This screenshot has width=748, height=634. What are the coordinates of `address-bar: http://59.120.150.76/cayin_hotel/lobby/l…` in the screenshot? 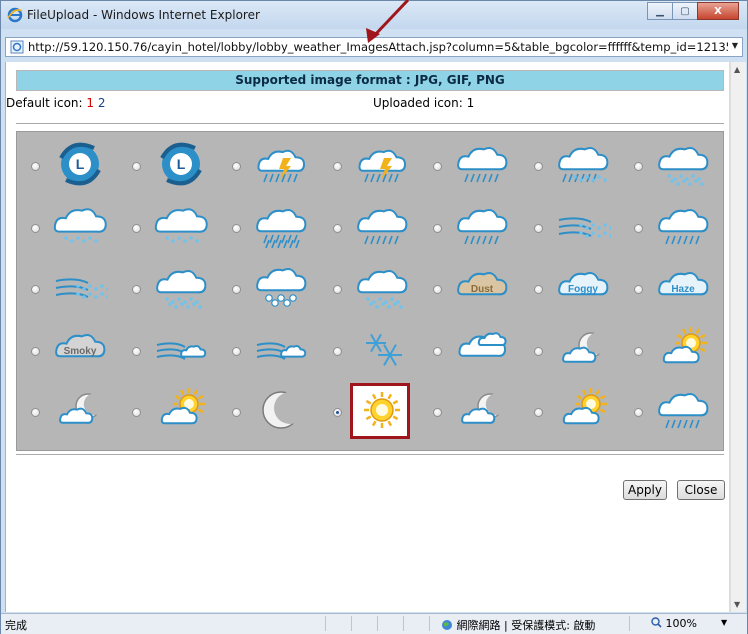 It's located at (374, 47).